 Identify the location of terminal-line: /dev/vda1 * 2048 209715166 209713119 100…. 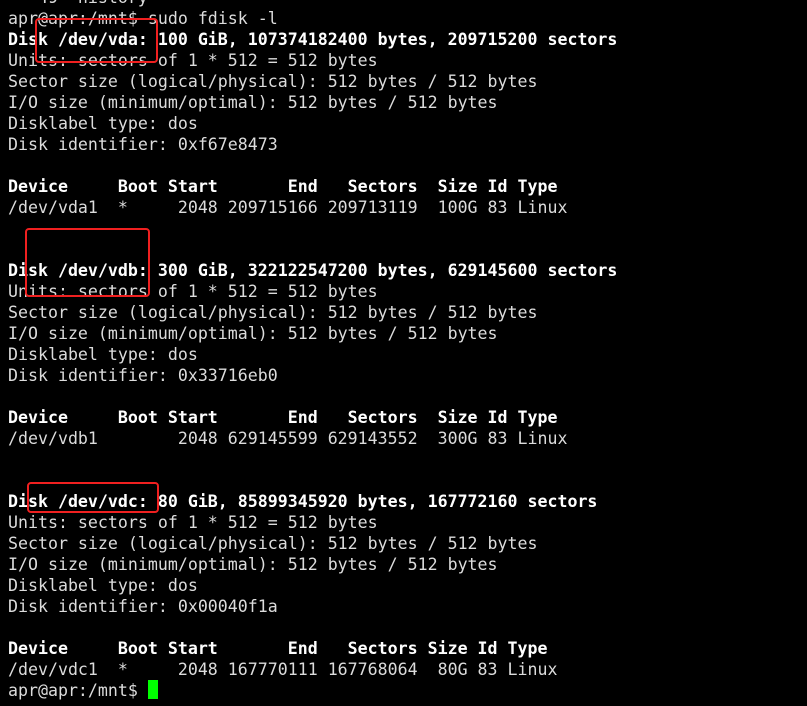
(288, 207).